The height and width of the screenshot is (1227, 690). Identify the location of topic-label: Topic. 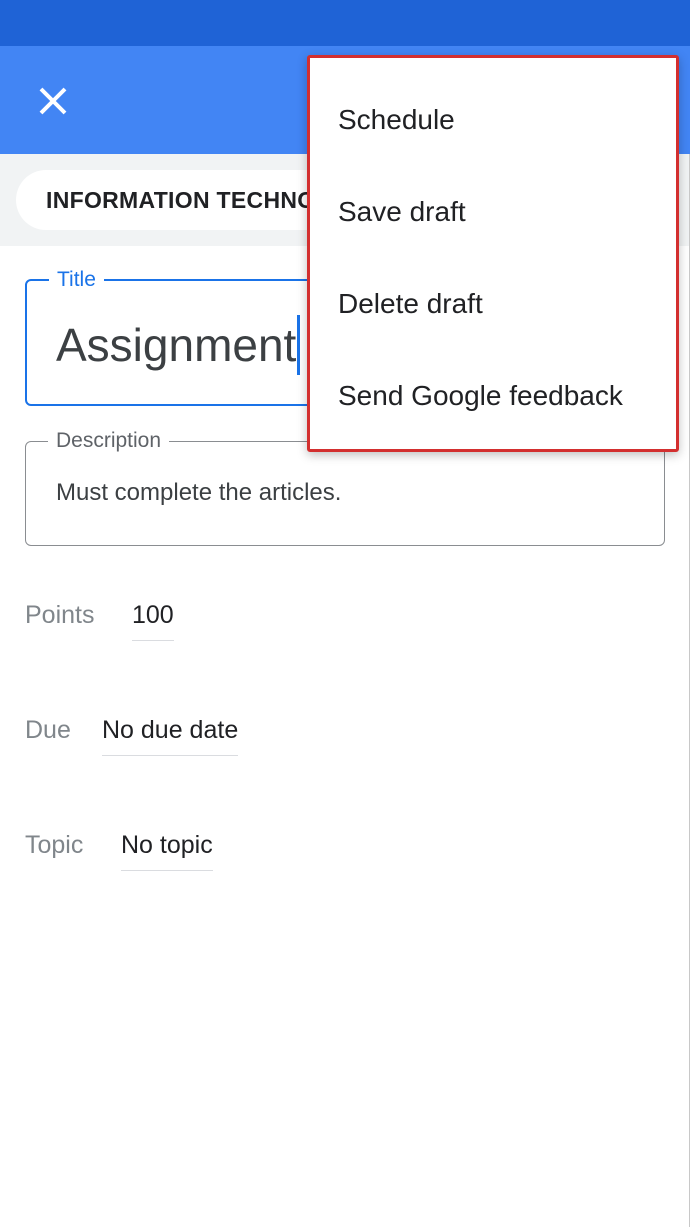
(54, 845).